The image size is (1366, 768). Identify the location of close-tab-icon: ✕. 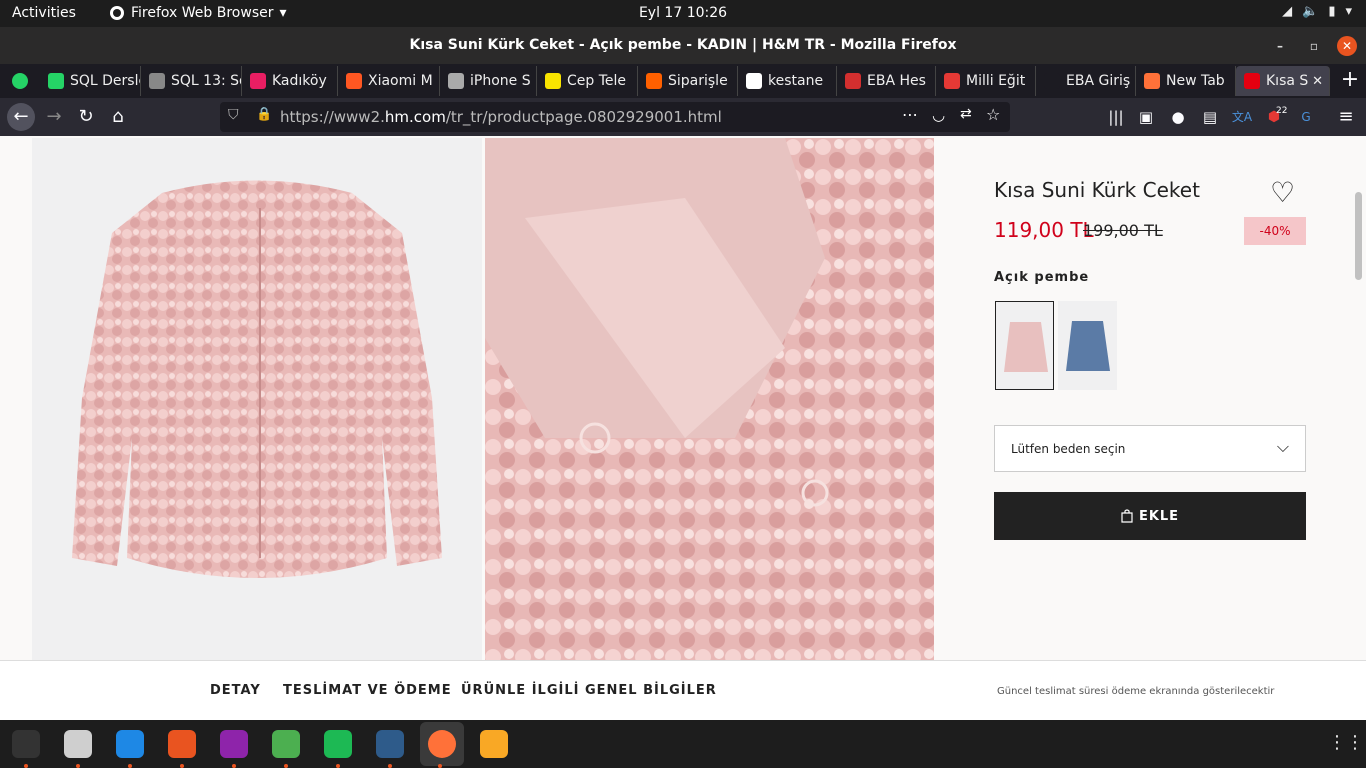
(1317, 81).